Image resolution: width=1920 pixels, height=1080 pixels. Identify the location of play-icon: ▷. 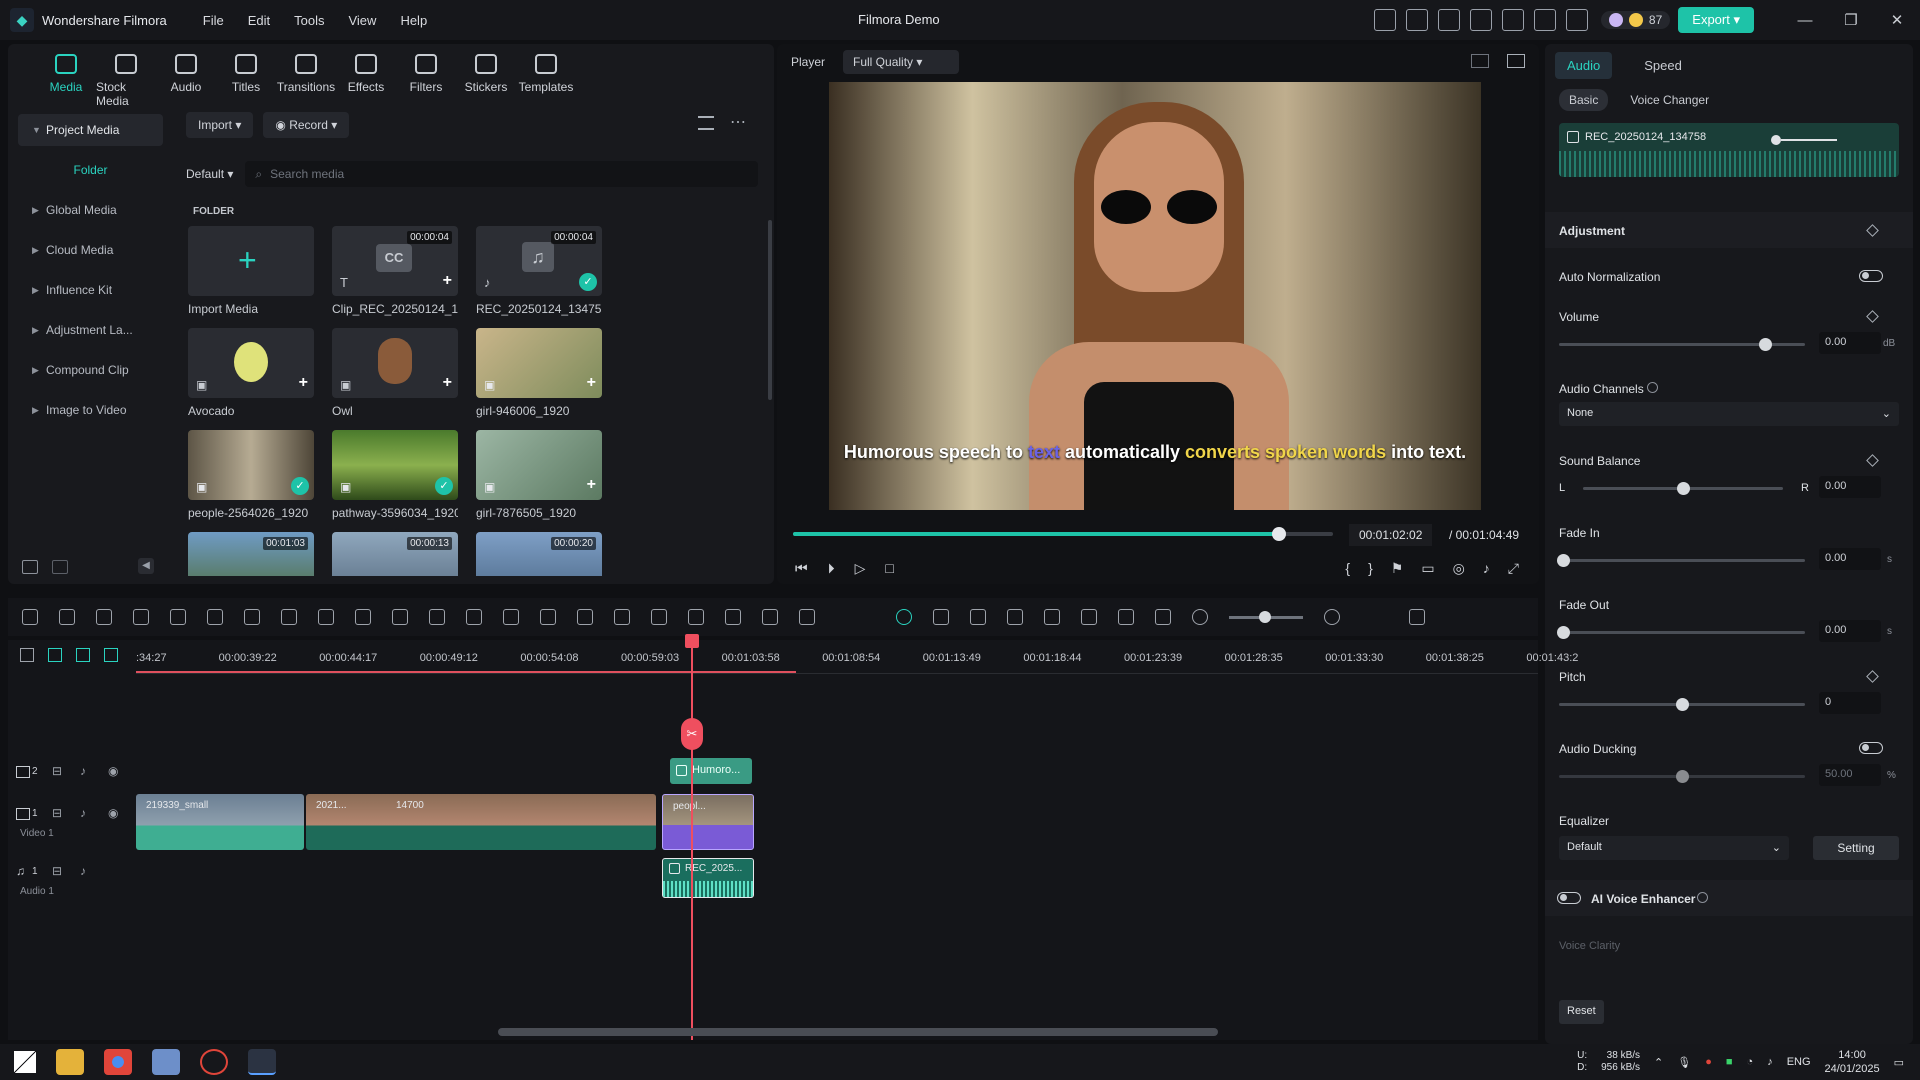
(860, 568).